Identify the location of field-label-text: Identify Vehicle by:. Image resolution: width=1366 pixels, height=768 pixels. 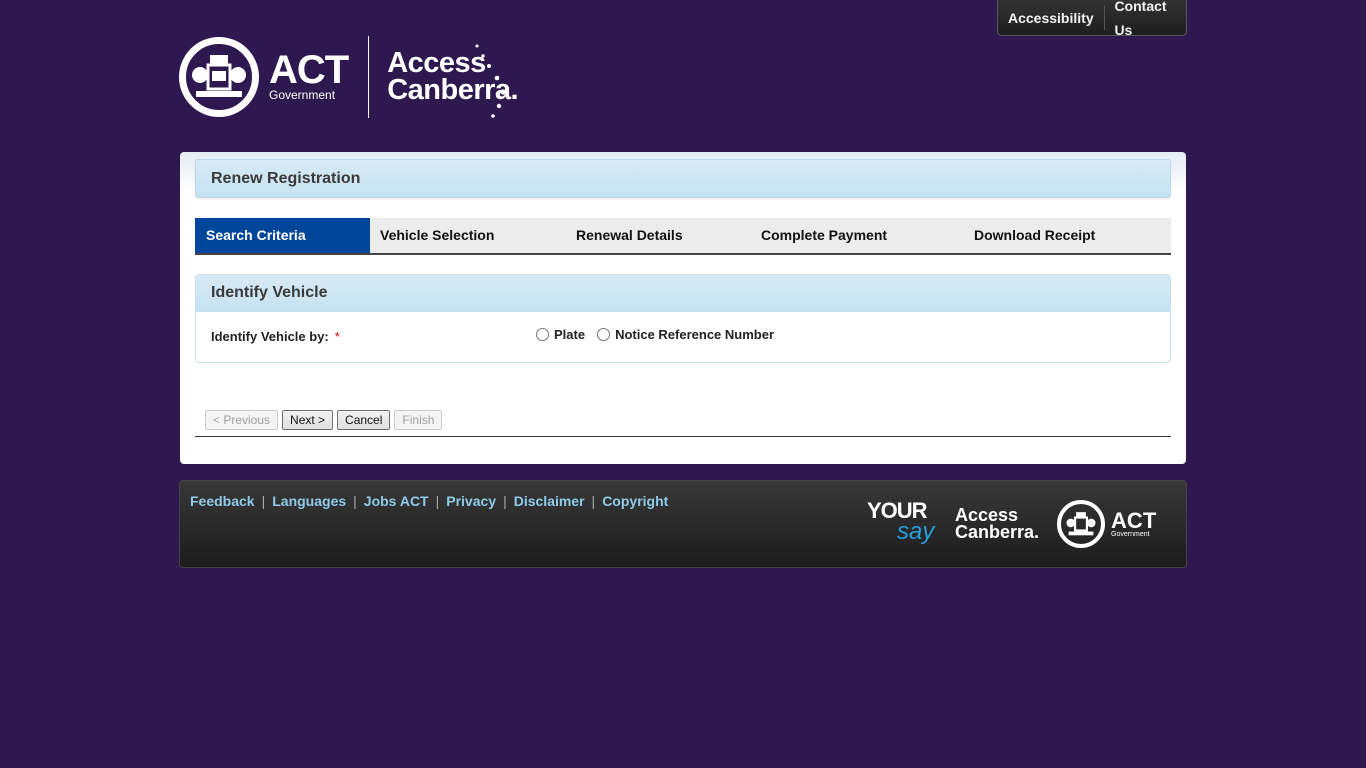
(270, 336).